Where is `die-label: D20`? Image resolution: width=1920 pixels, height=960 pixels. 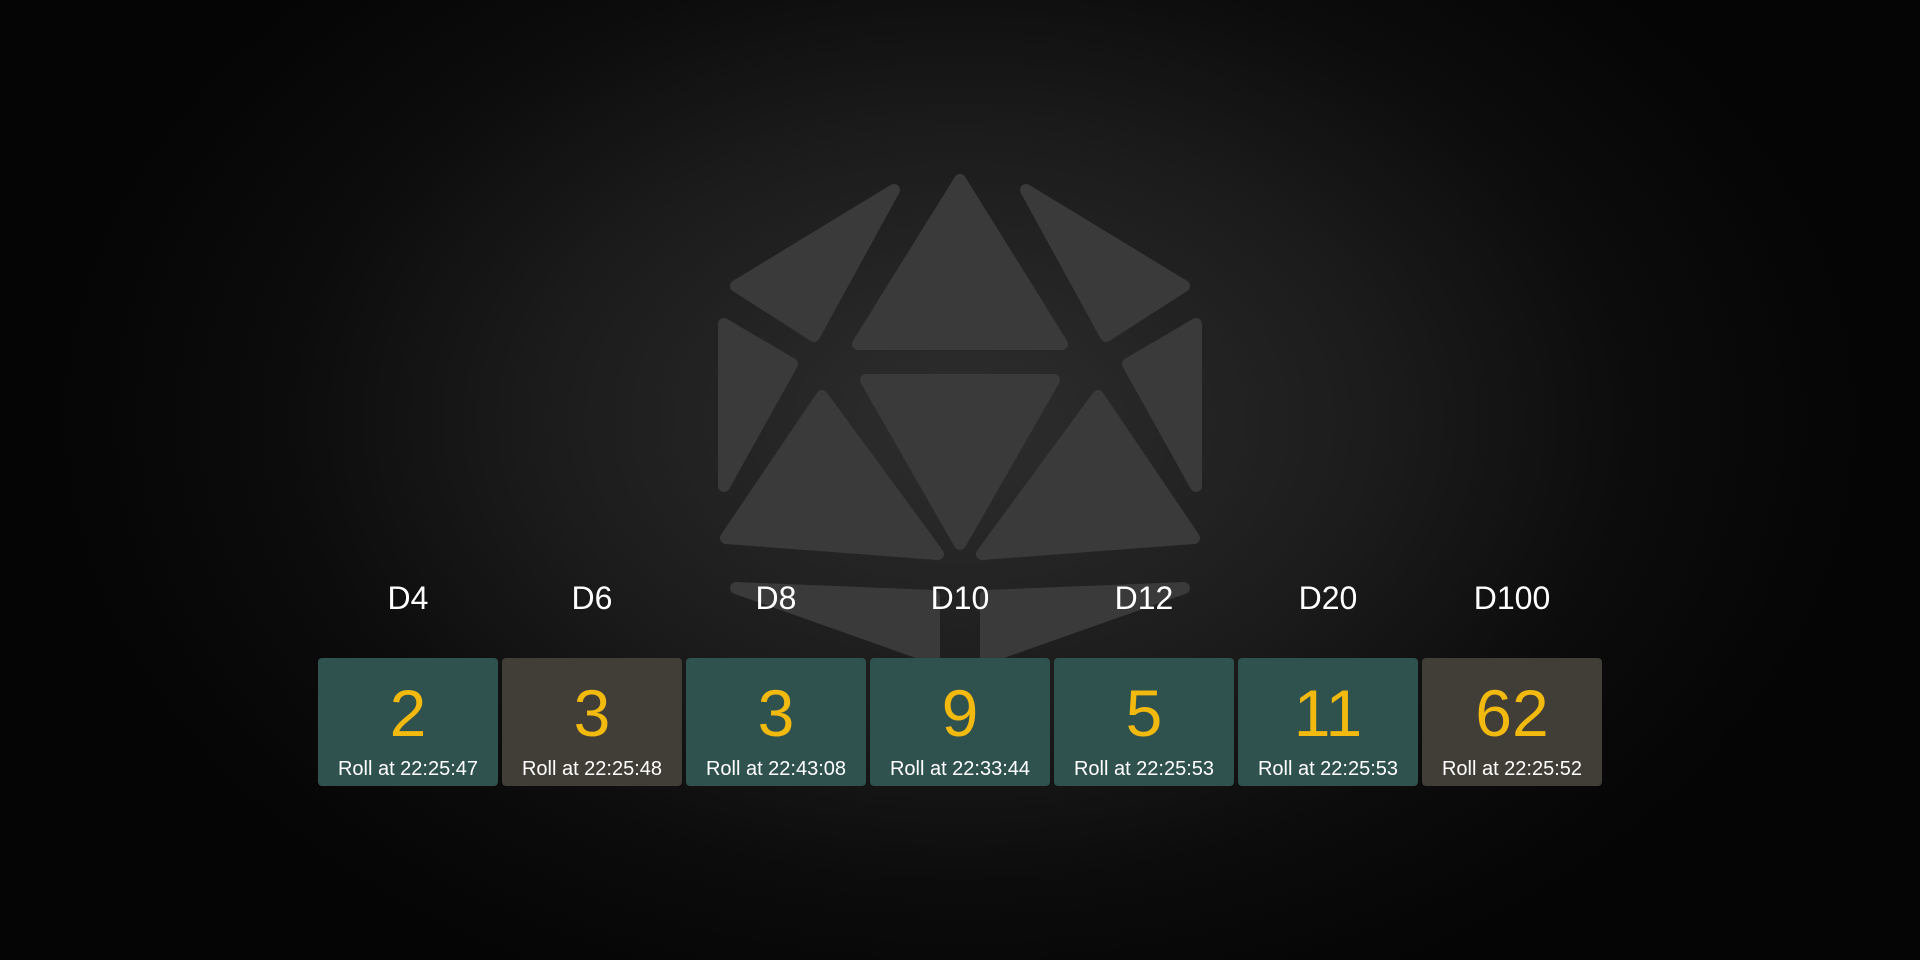
die-label: D20 is located at coordinates (1328, 598).